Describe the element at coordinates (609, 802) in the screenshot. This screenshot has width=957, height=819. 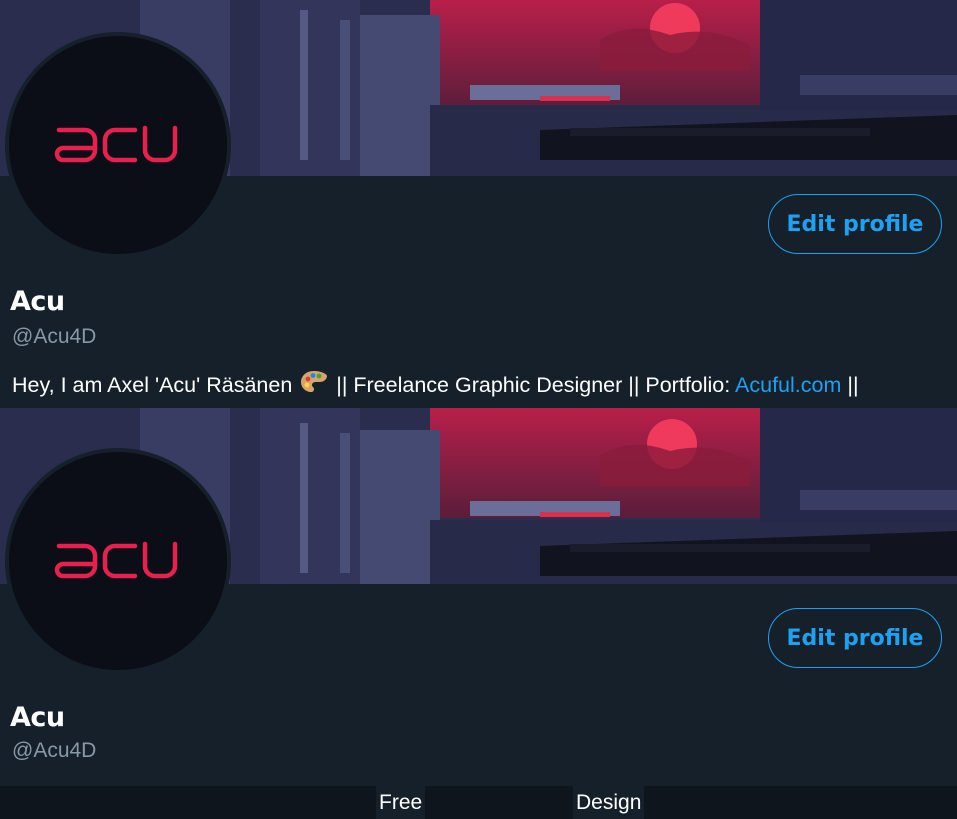
I see `bio-fragment-design: Design` at that location.